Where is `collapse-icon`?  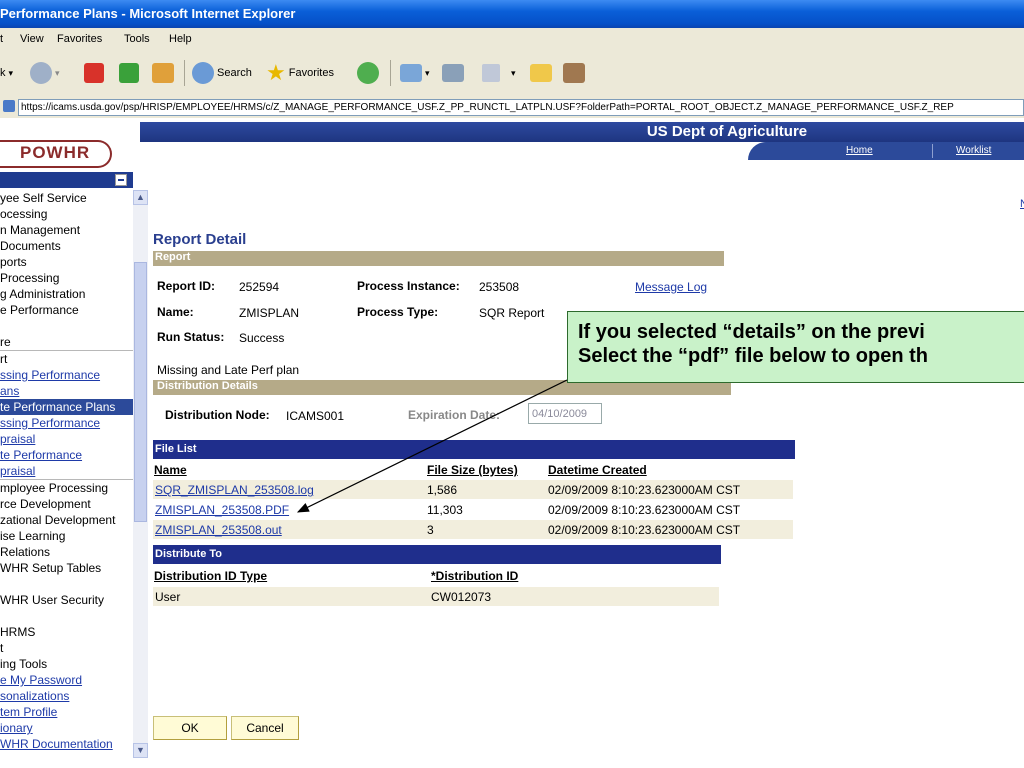
collapse-icon is located at coordinates (121, 180).